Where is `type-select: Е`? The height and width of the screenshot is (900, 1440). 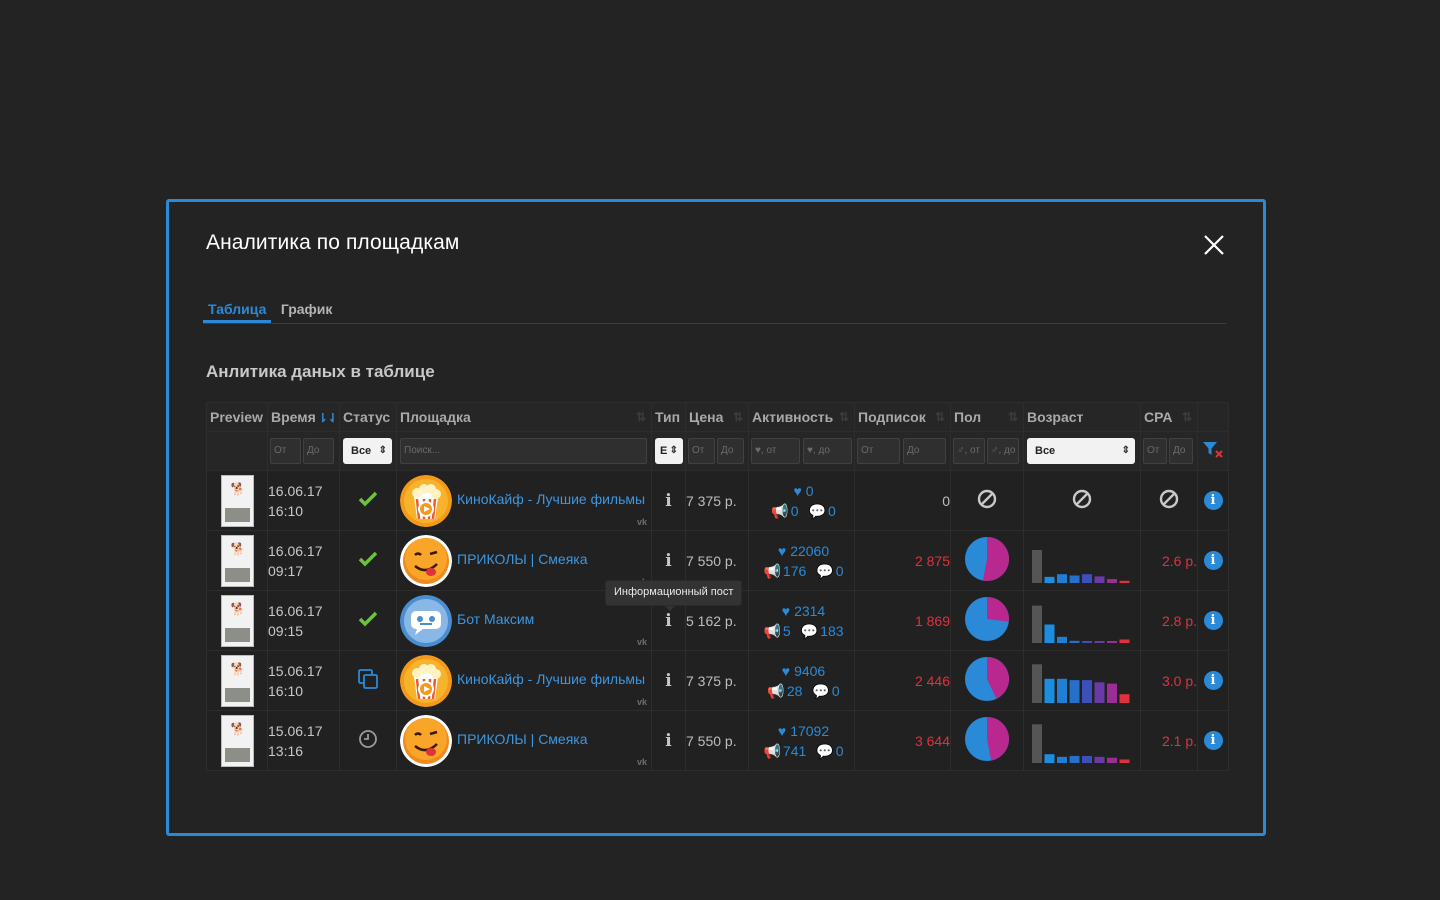 type-select: Е is located at coordinates (669, 451).